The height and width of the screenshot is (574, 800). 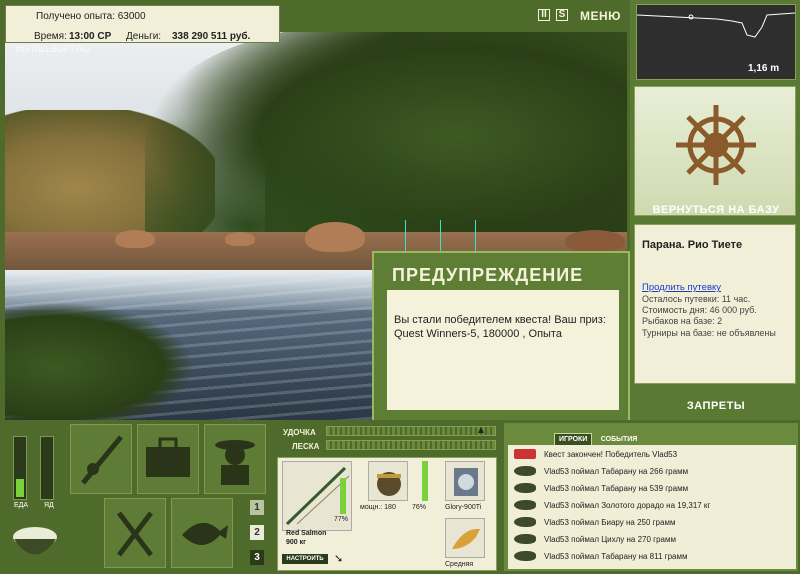 What do you see at coordinates (35, 541) in the screenshot?
I see `food-bowl-icon` at bounding box center [35, 541].